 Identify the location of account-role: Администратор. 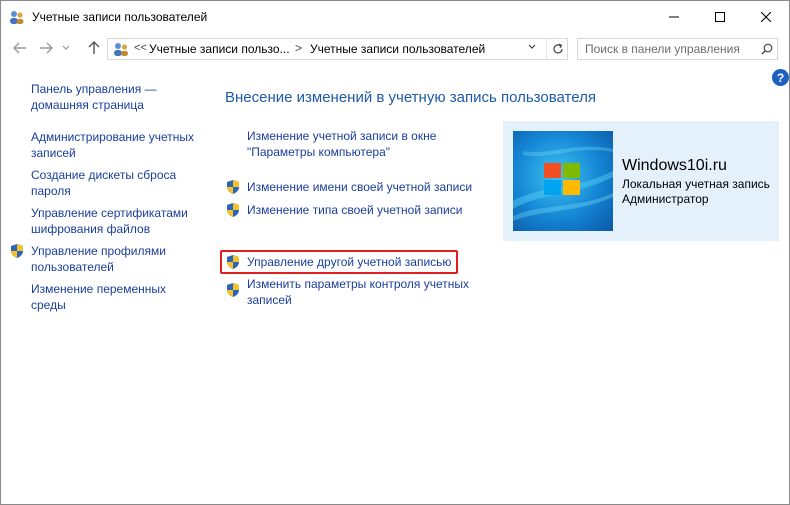
(665, 199).